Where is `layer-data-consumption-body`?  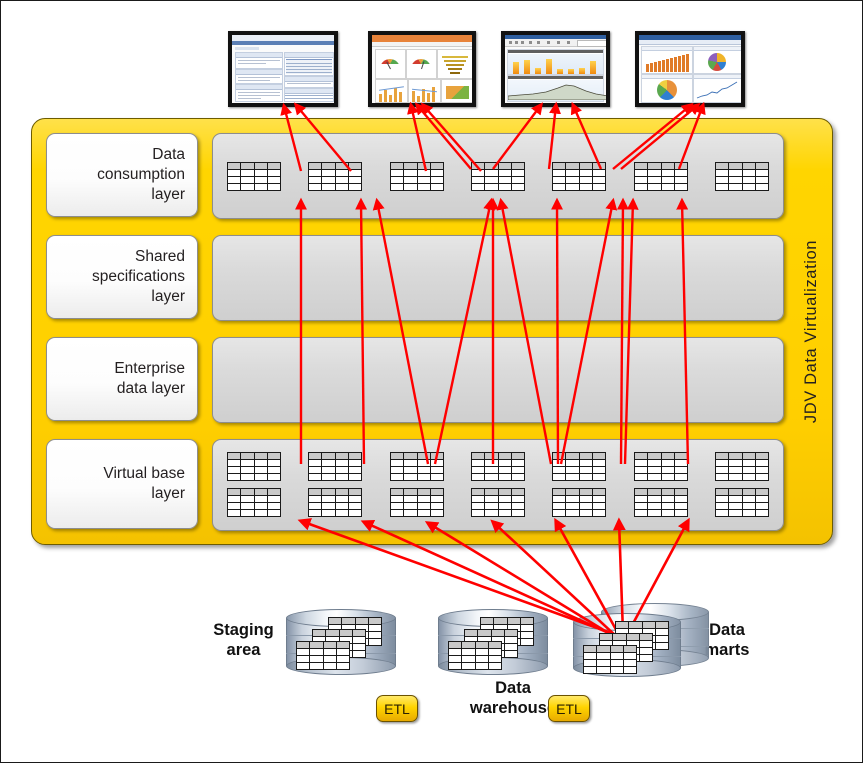
layer-data-consumption-body is located at coordinates (498, 176).